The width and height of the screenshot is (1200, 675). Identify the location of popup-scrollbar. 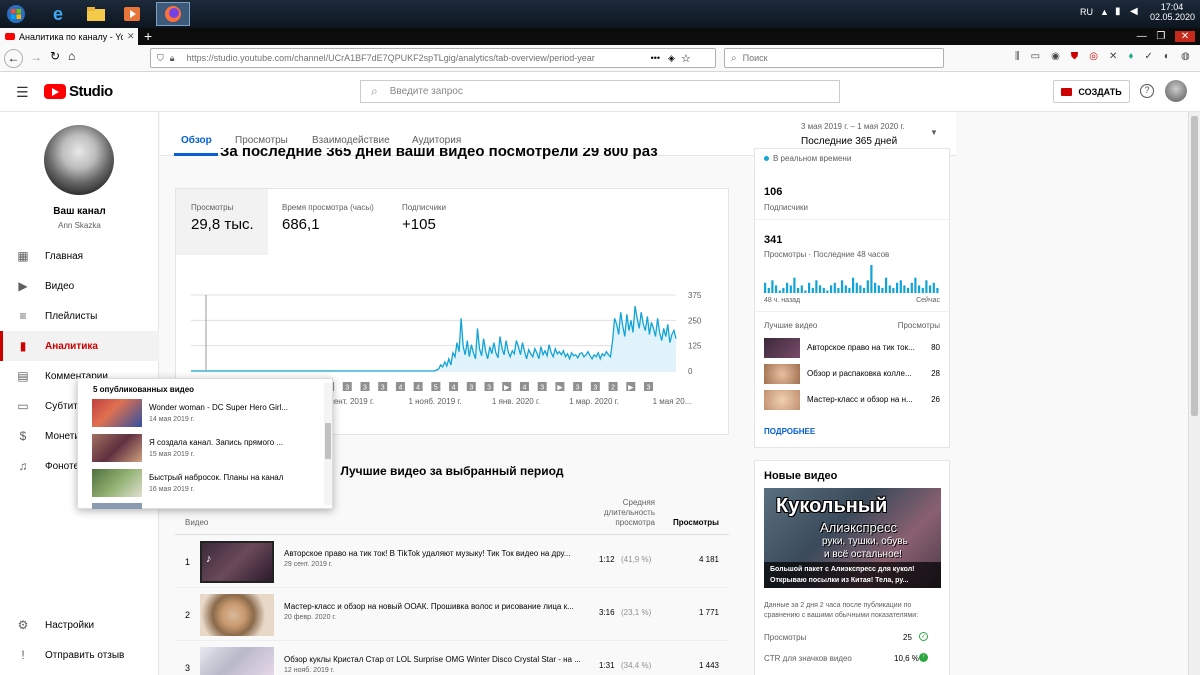
(328, 444).